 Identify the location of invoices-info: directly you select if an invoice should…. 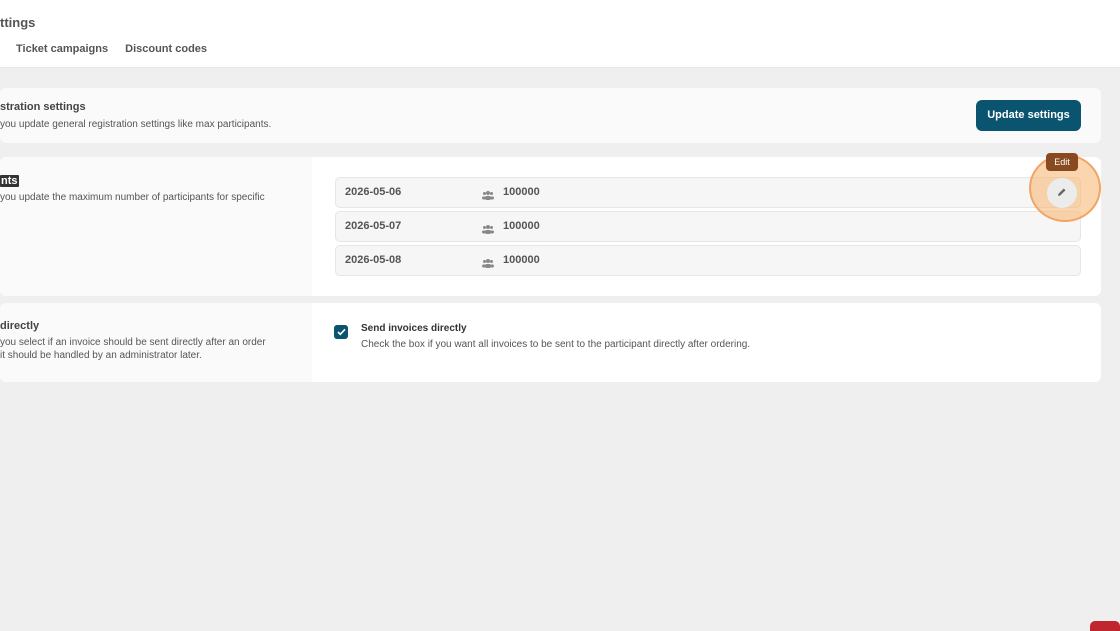
(156, 342).